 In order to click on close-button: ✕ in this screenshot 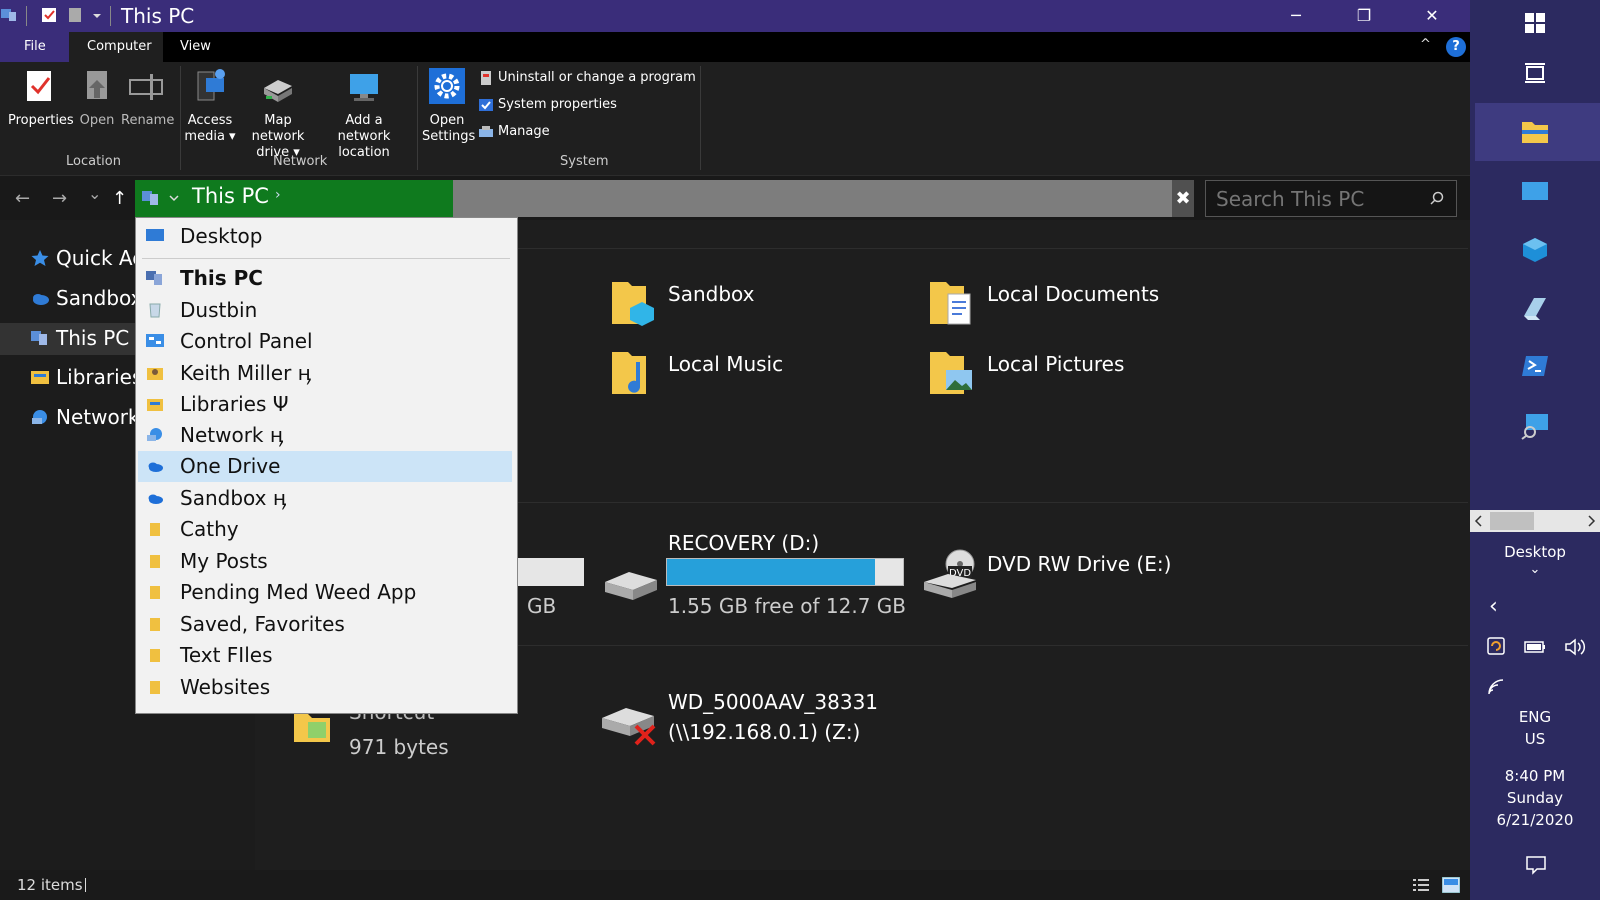, I will do `click(1432, 16)`.